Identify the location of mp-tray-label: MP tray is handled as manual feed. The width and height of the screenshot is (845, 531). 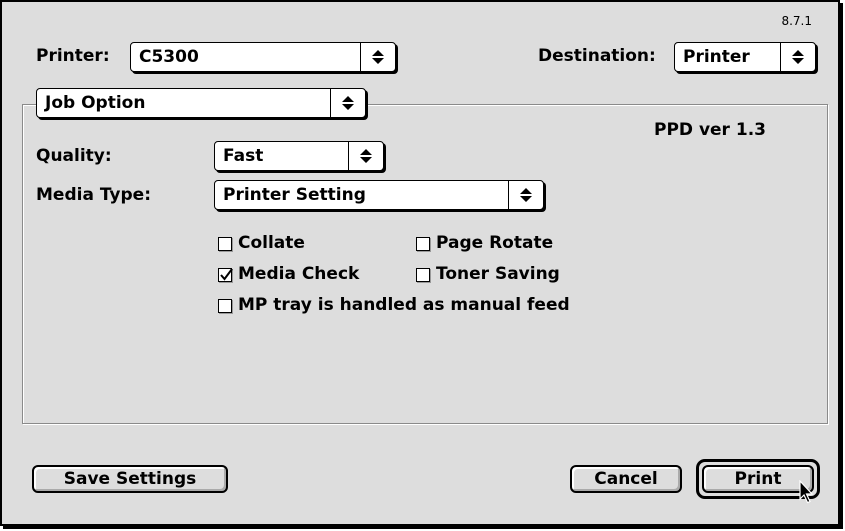
(404, 305).